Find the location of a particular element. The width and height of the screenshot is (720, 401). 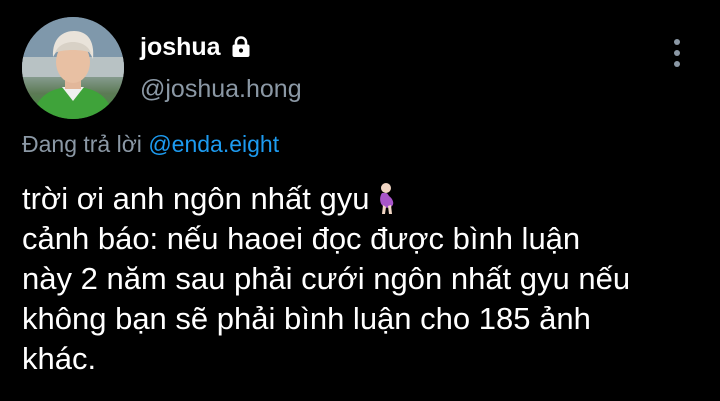

tweet-line: không bạn sẽ phải bình luận cho 185 ảnh is located at coordinates (306, 318).